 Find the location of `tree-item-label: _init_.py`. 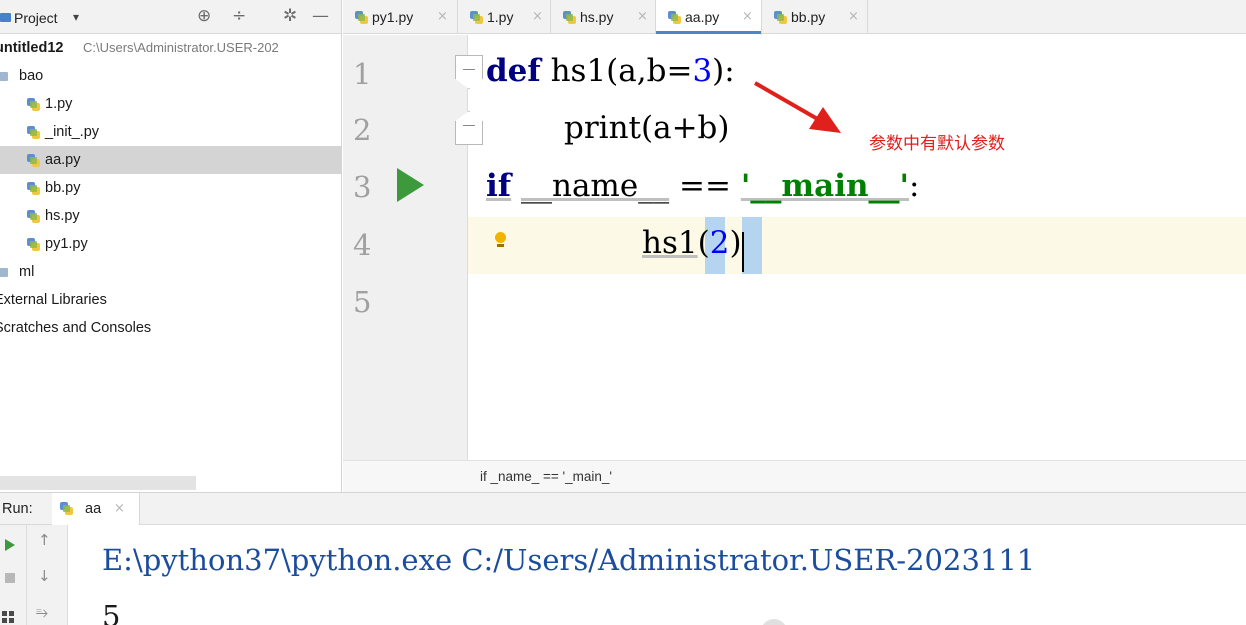

tree-item-label: _init_.py is located at coordinates (72, 132).